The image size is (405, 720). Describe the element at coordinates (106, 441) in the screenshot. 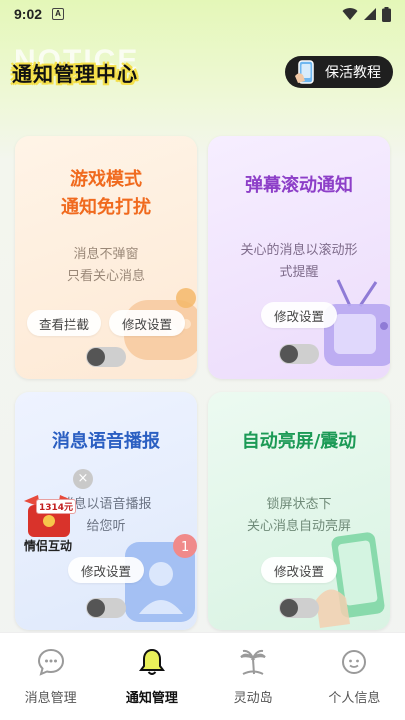

I see `voice-title: 消息语音播报` at that location.